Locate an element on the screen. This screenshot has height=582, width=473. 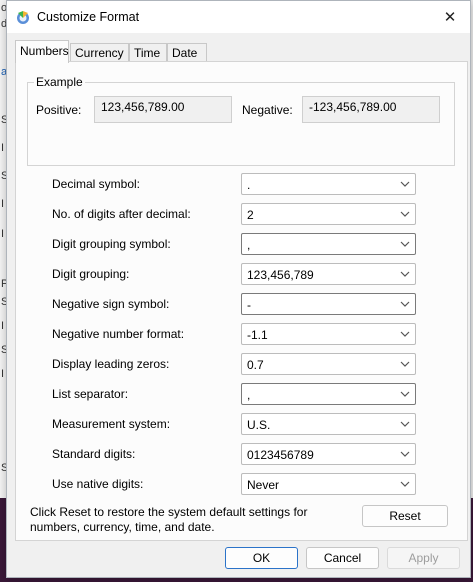
cancel-button: Cancel is located at coordinates (342, 558).